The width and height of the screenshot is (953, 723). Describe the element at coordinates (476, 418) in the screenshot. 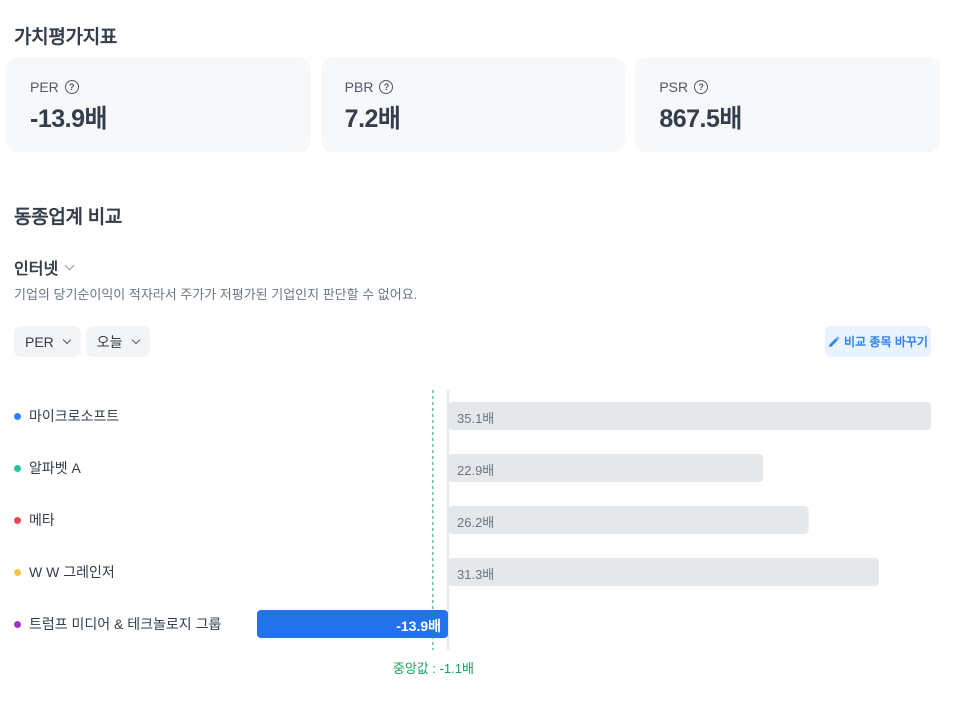

I see `bar-value-label: 35.1배` at that location.